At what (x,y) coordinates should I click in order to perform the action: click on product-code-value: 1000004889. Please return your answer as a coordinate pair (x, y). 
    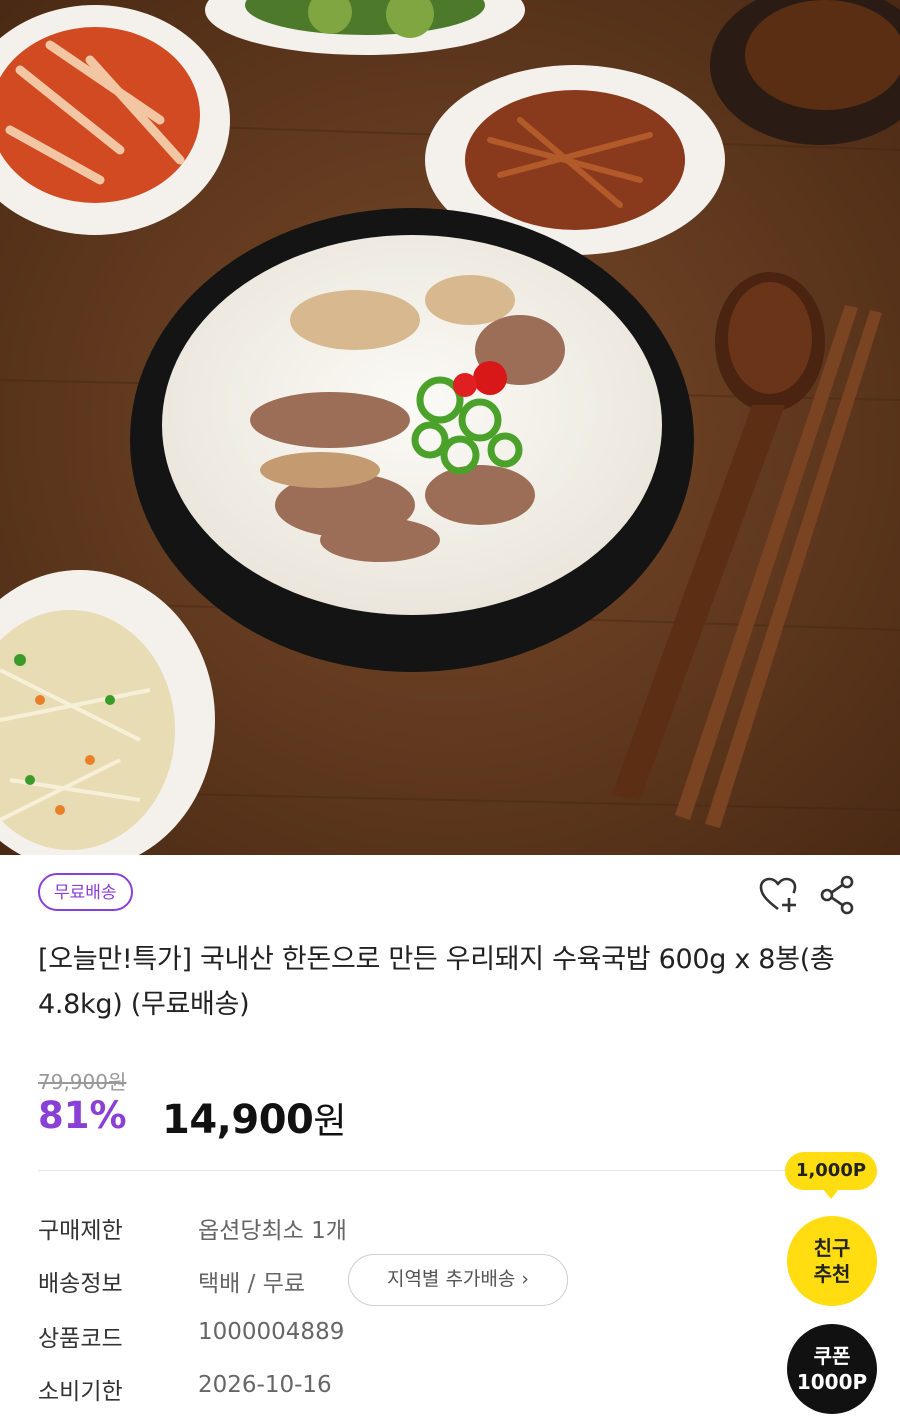
    Looking at the image, I should click on (271, 1332).